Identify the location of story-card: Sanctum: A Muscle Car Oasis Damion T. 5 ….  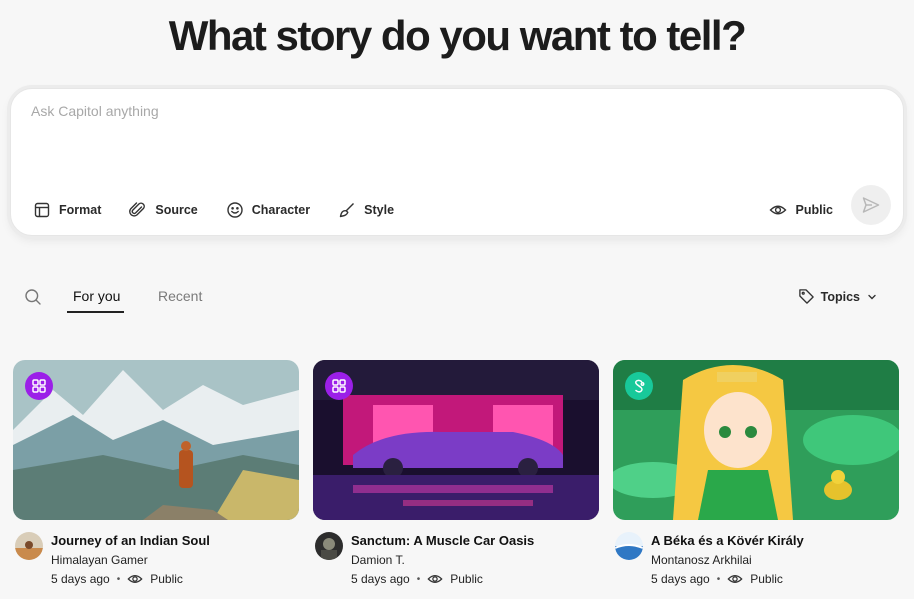
(456, 476).